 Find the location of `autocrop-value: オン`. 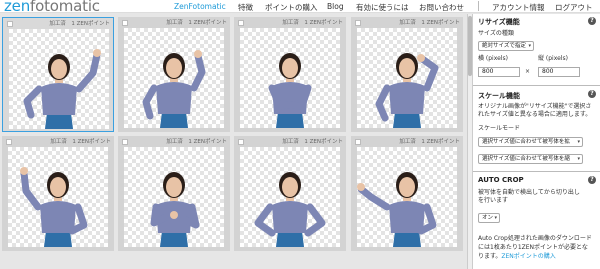

autocrop-value: オン is located at coordinates (488, 218).